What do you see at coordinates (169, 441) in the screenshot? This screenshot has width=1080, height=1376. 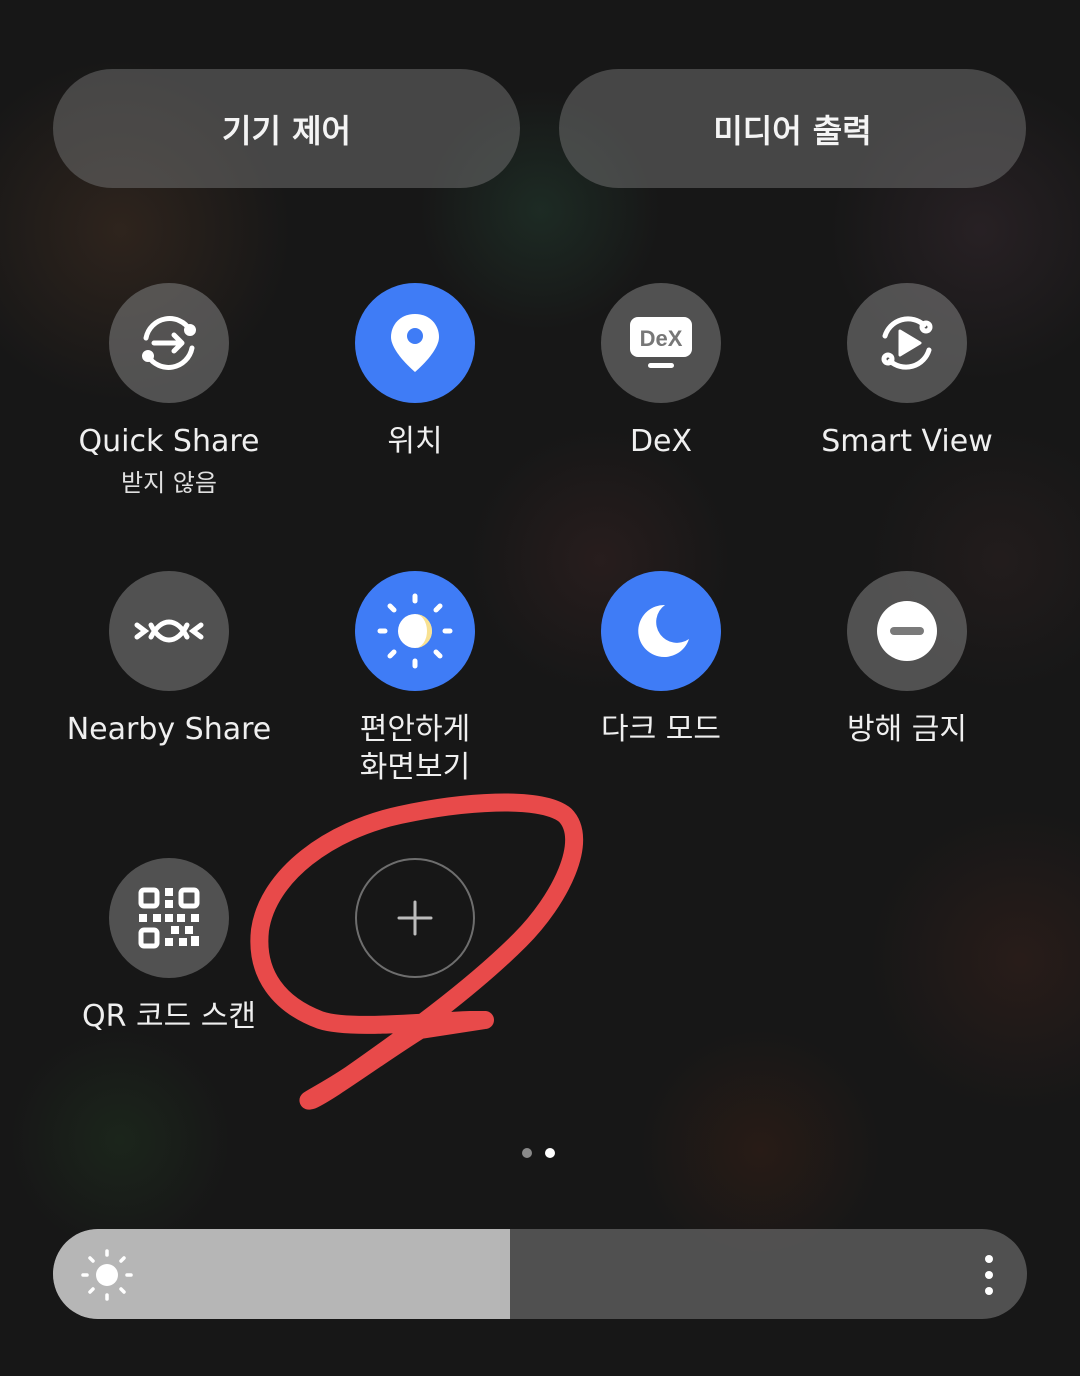 I see `tile-label: Quick Share` at bounding box center [169, 441].